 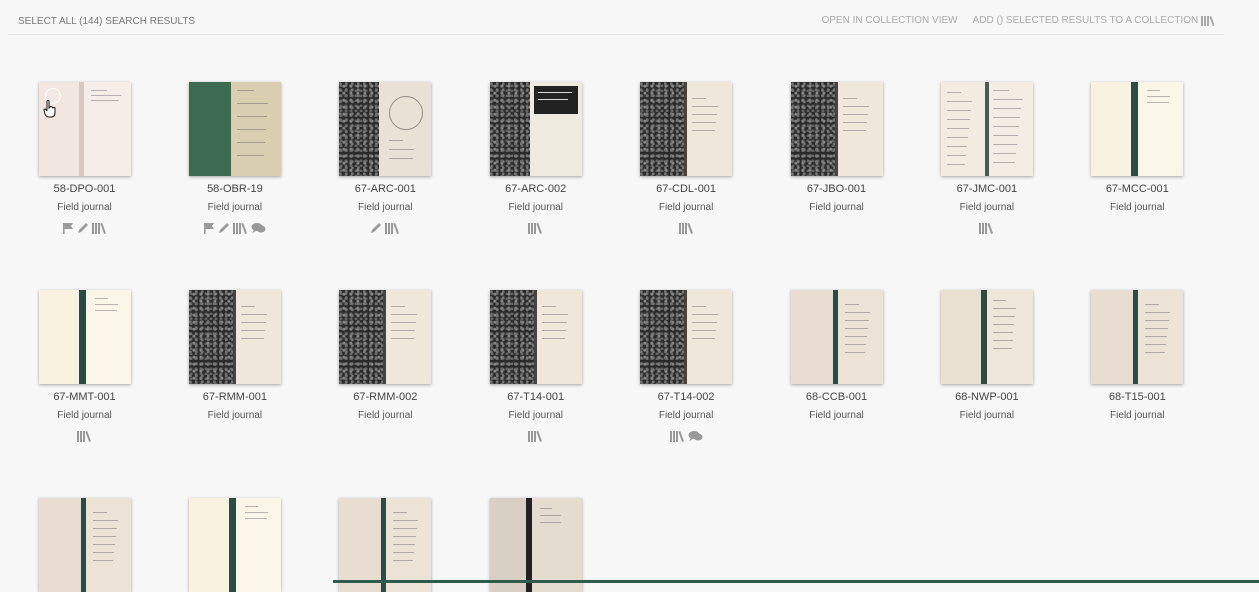 I want to click on open-collection-view-link: OPEN IN COLLECTION VIEW, so click(x=889, y=20).